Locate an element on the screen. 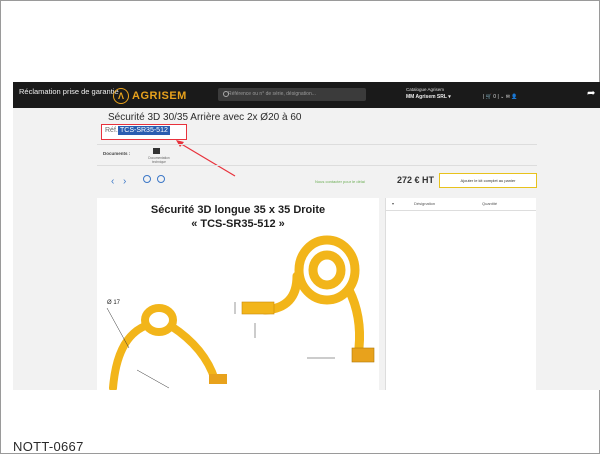 The image size is (600, 454). prev-arrow-icon: ‹ is located at coordinates (112, 181).